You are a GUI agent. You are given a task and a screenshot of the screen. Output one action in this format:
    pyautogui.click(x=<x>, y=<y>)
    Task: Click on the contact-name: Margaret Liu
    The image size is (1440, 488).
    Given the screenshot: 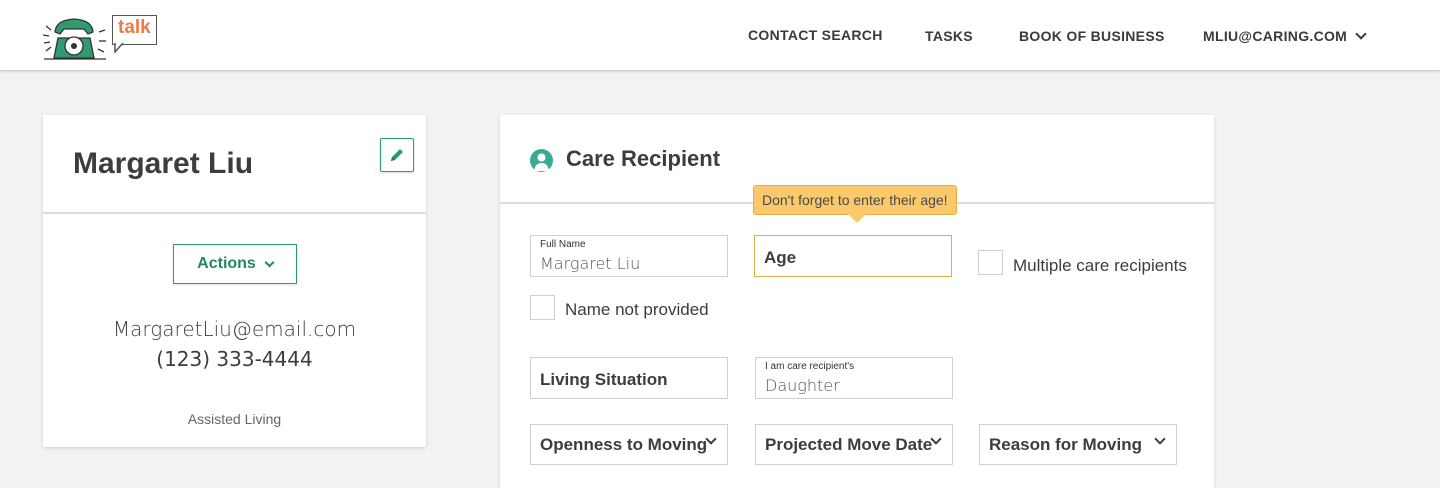 What is the action you would take?
    pyautogui.click(x=163, y=163)
    